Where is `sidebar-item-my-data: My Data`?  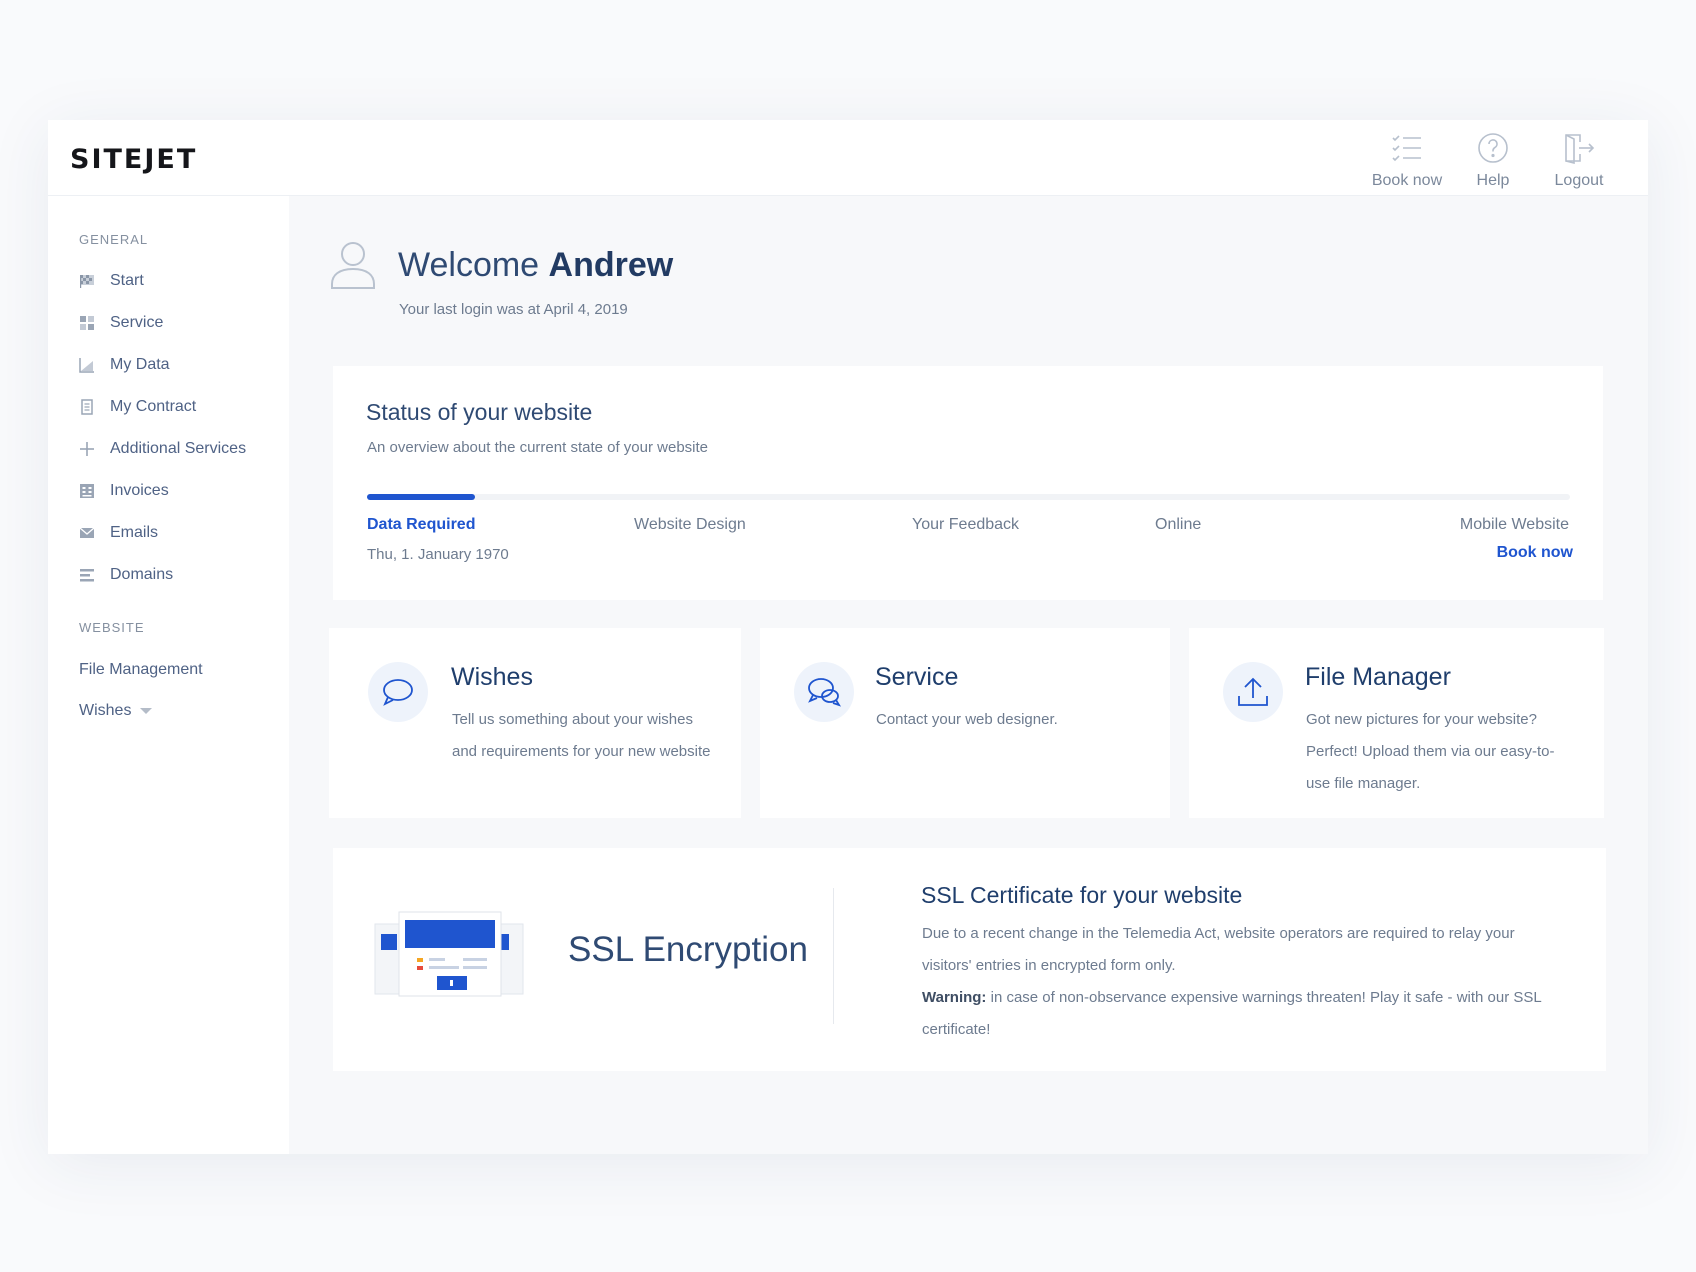
sidebar-item-my-data: My Data is located at coordinates (124, 365).